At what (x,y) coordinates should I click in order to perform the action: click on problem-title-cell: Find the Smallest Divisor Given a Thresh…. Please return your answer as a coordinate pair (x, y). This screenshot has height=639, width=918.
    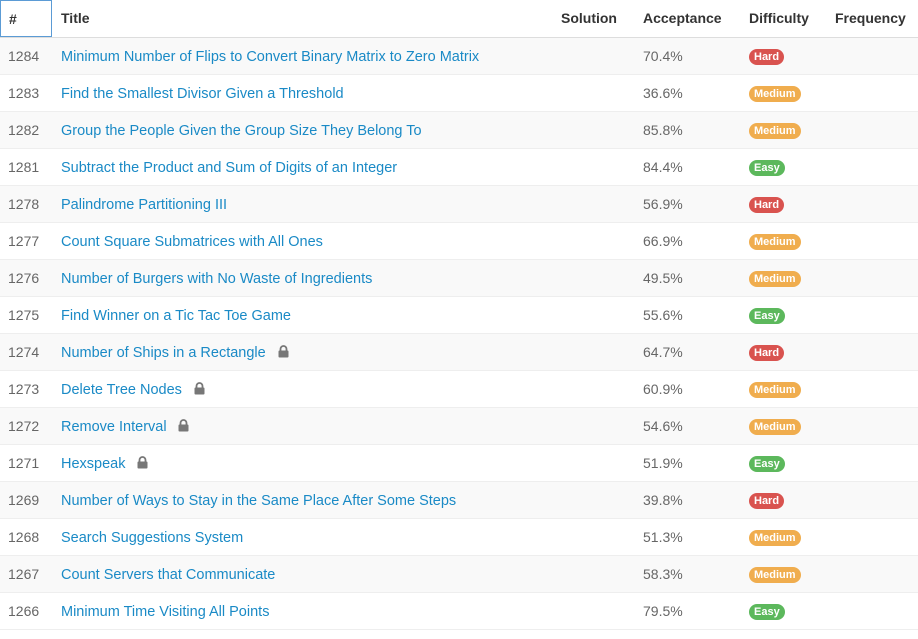
    Looking at the image, I should click on (202, 93).